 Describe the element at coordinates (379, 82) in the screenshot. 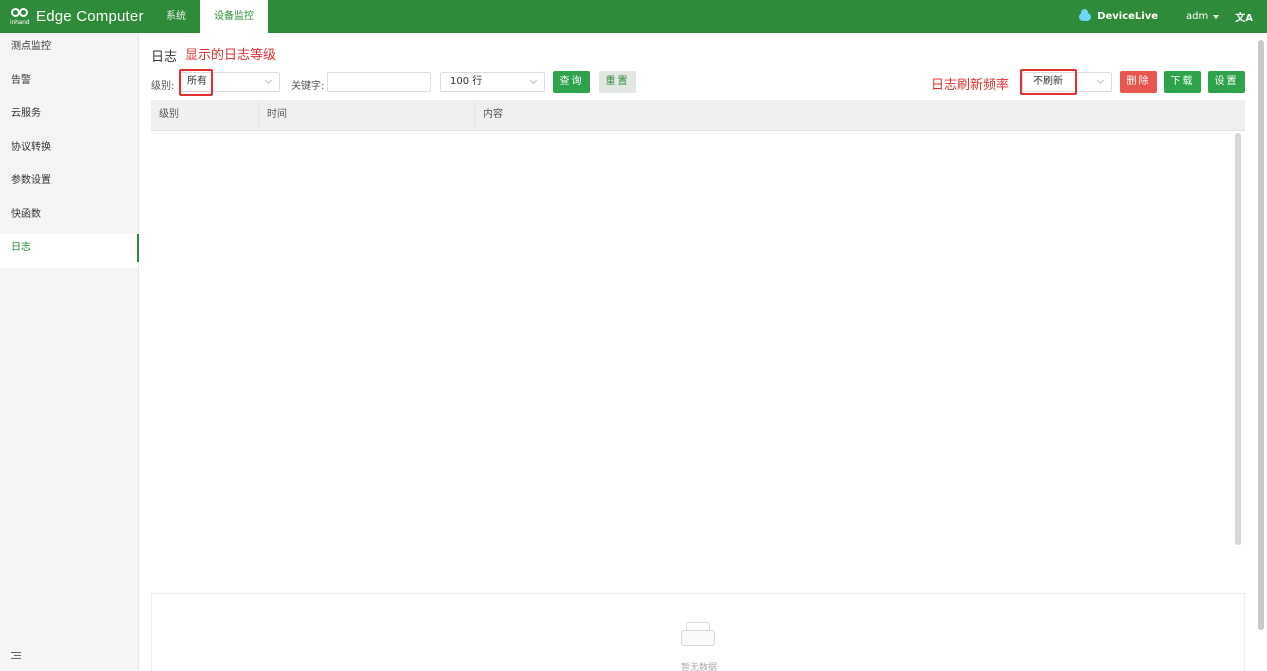

I see `keyword-input` at that location.